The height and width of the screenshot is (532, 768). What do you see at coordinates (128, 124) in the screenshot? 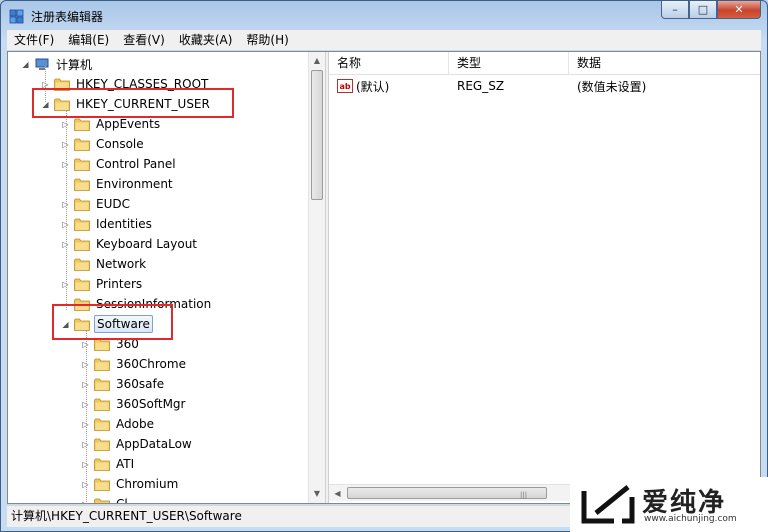
I see `tree-node-label: AppEvents` at bounding box center [128, 124].